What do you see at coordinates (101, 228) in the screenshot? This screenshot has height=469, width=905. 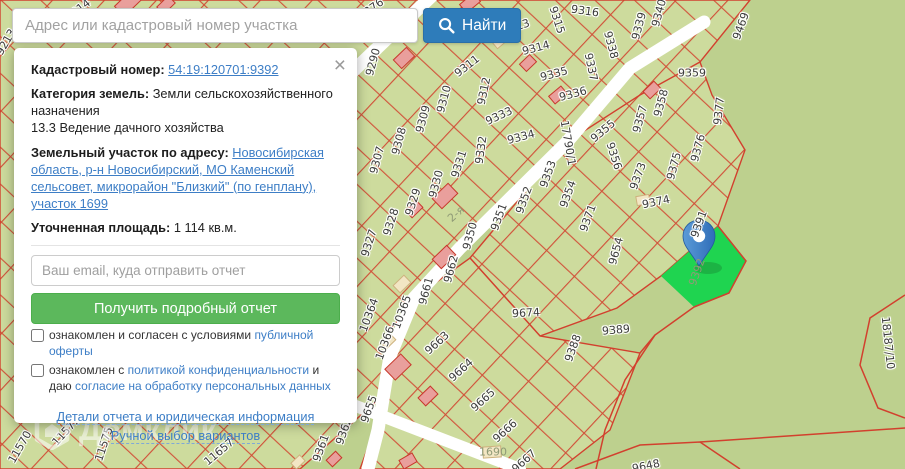 I see `area-label: Уточненная площадь:` at bounding box center [101, 228].